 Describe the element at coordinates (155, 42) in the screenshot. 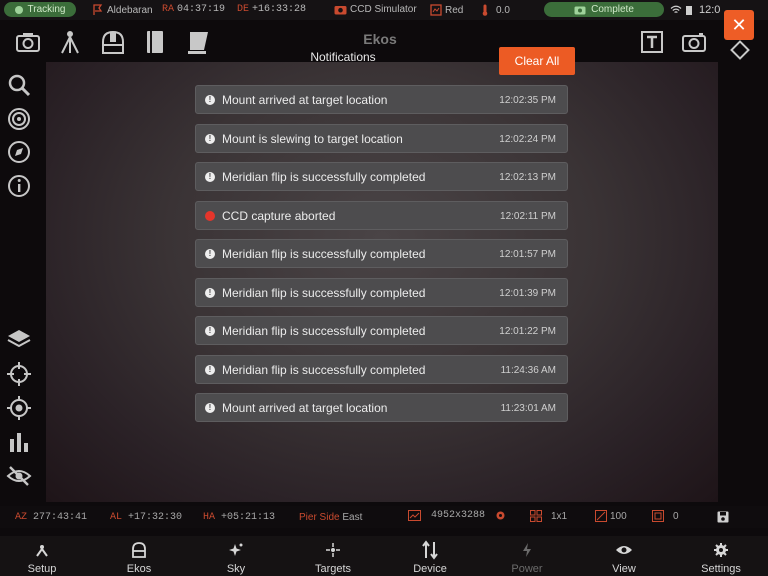

I see `logbook-icon` at that location.